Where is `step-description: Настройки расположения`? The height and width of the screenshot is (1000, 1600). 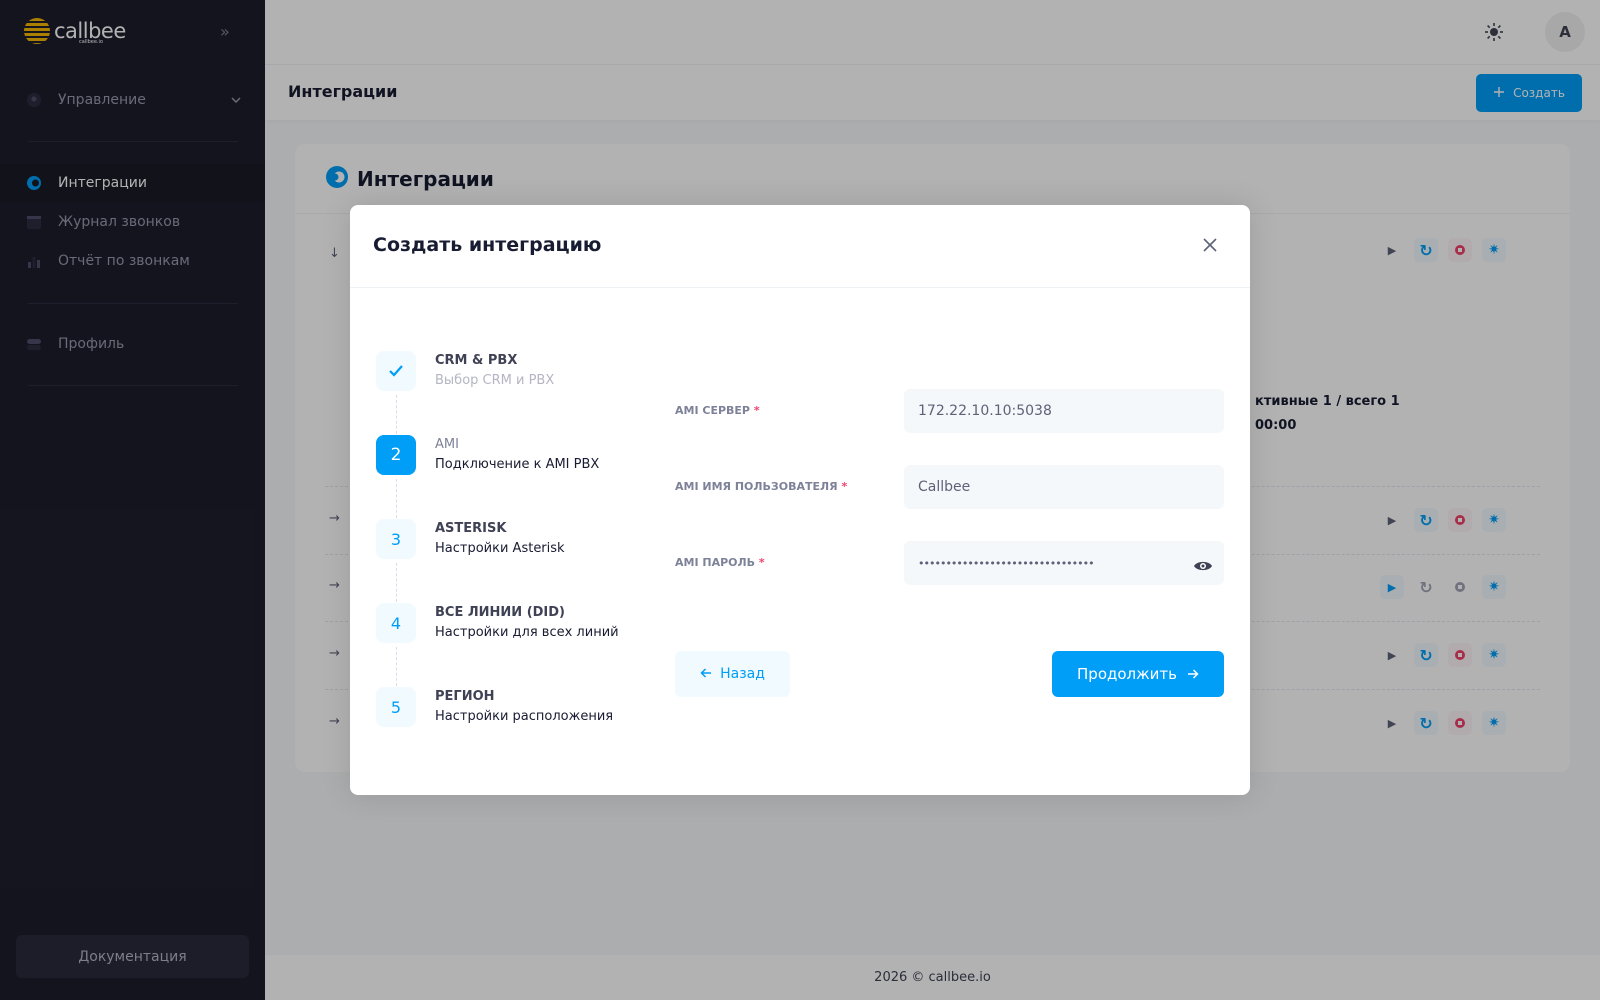 step-description: Настройки расположения is located at coordinates (524, 716).